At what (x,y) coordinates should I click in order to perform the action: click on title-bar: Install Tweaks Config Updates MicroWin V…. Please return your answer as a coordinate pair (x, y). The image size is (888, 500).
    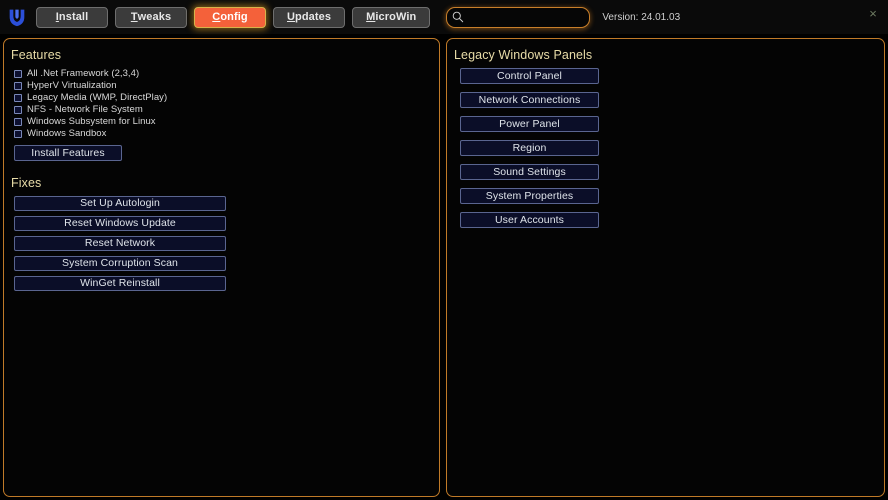
    Looking at the image, I should click on (444, 17).